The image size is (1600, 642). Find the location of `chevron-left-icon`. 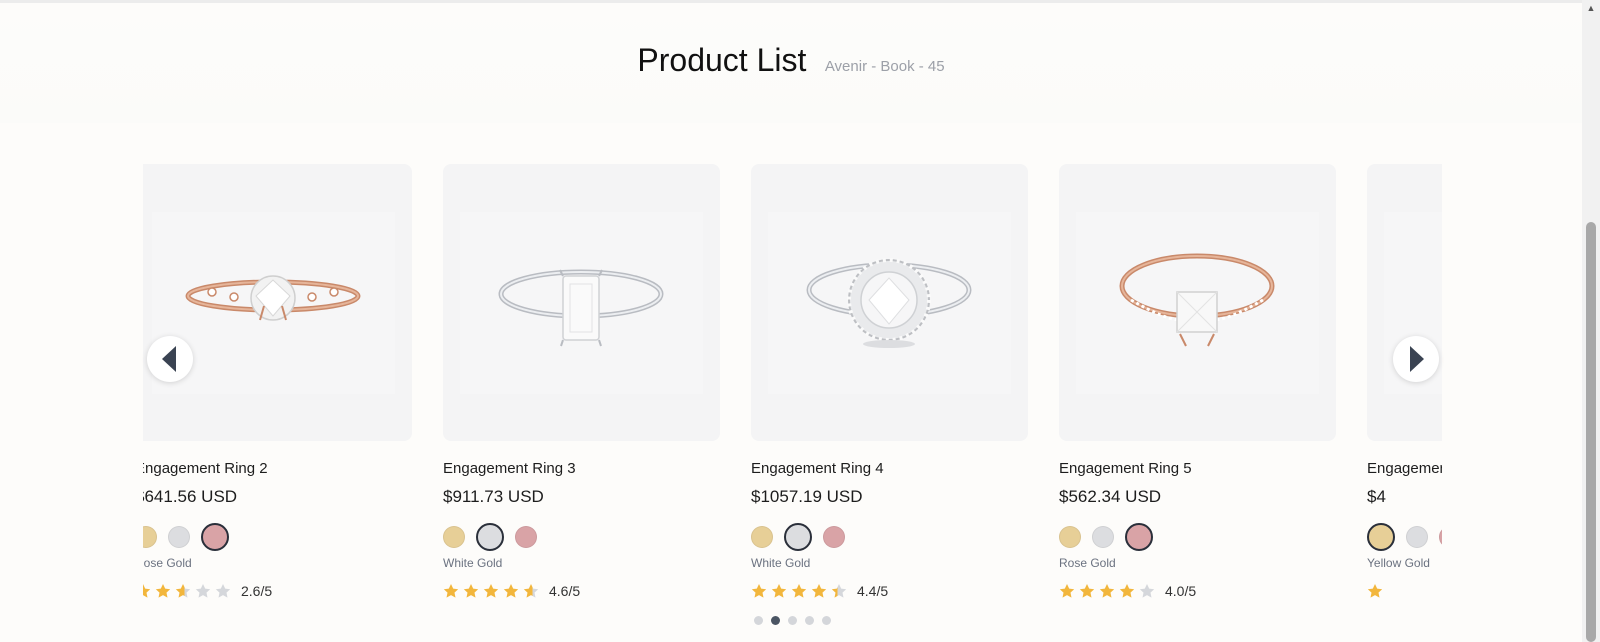

chevron-left-icon is located at coordinates (169, 359).